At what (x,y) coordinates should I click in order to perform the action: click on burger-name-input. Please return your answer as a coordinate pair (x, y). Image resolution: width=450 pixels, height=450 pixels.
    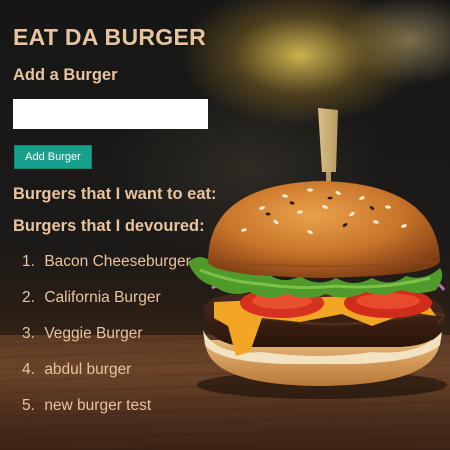
    Looking at the image, I should click on (110, 114).